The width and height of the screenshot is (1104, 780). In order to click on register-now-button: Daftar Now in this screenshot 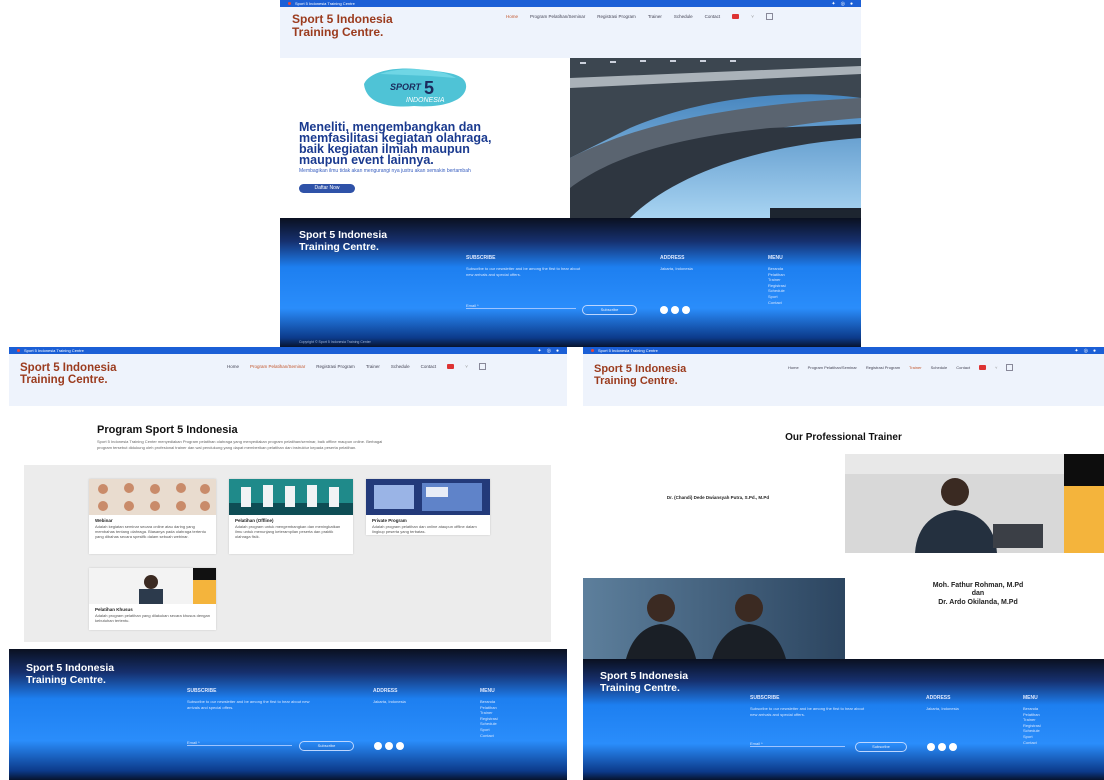, I will do `click(327, 188)`.